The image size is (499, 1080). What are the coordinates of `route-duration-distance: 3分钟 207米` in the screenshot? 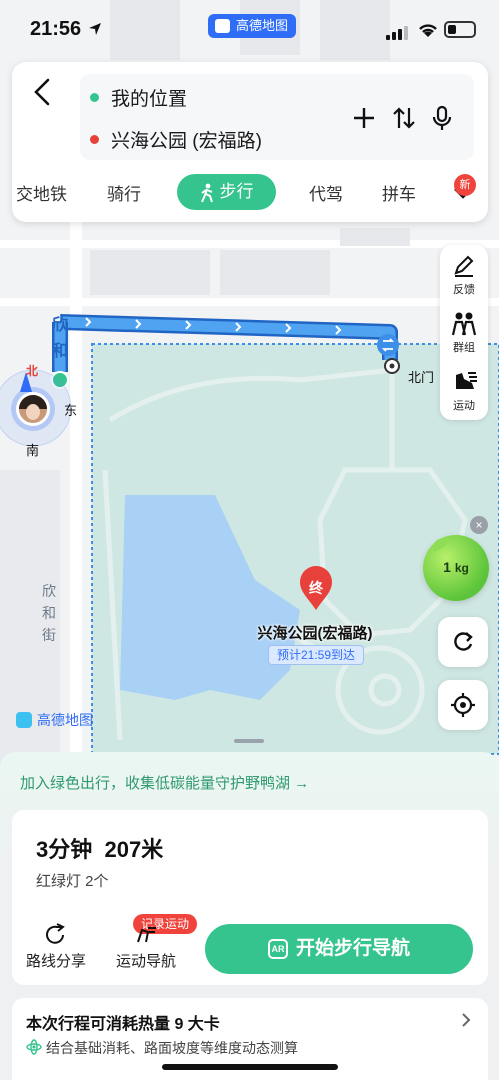 It's located at (99, 848).